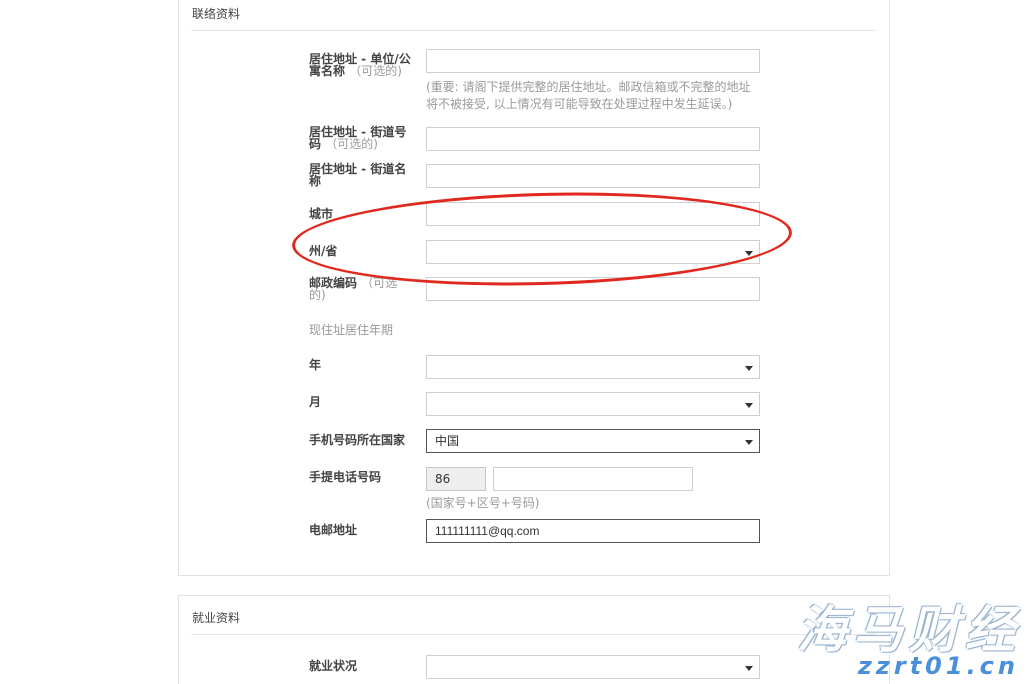  What do you see at coordinates (358, 175) in the screenshot?
I see `street-name-label: 居住地址 - 街道名称` at bounding box center [358, 175].